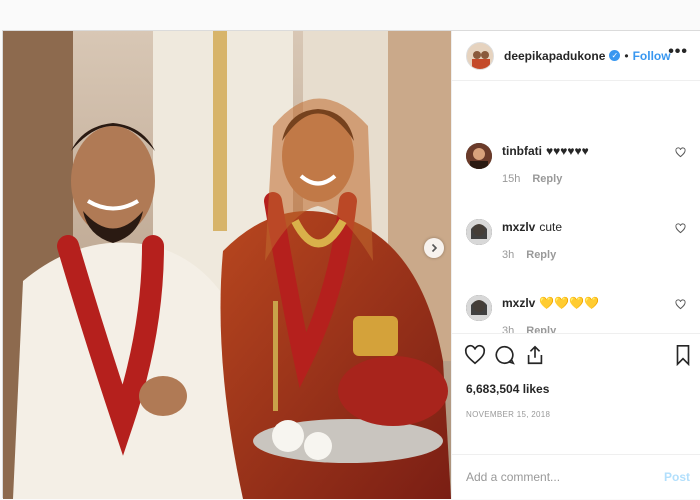 The image size is (700, 500). What do you see at coordinates (589, 227) in the screenshot?
I see `comment-text: mxzlv cute` at bounding box center [589, 227].